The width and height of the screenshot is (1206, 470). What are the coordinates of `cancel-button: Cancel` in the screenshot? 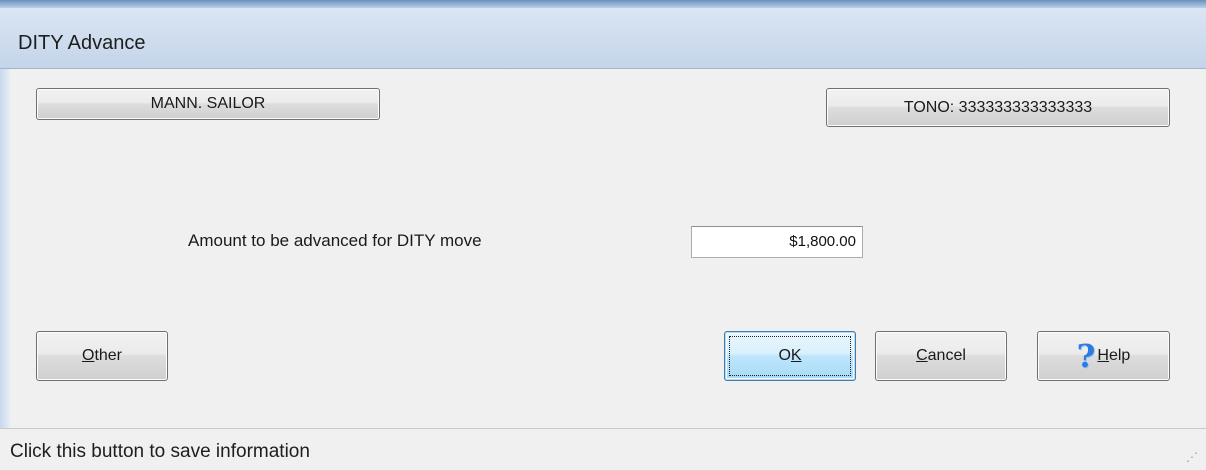 It's located at (941, 356).